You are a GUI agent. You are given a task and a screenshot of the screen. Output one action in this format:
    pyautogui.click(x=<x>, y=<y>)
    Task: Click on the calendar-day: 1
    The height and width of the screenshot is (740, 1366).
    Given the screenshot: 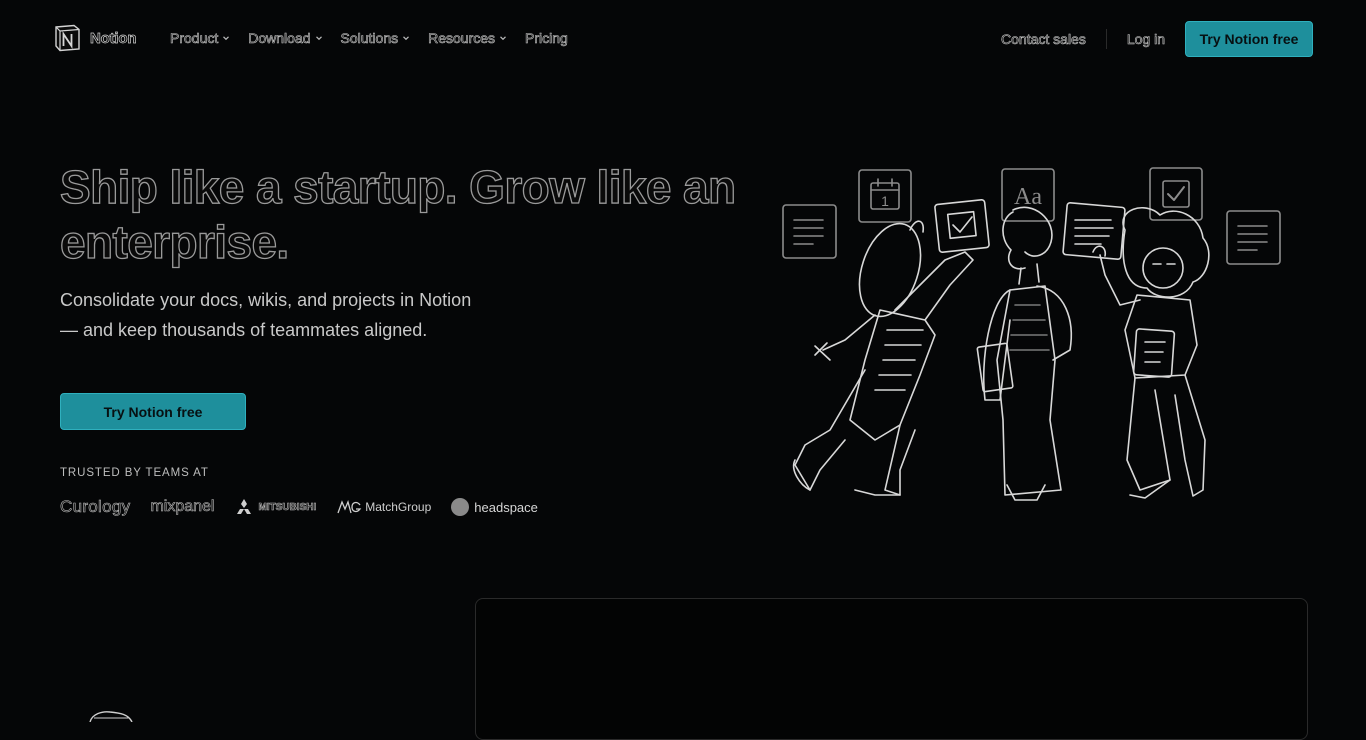 What is the action you would take?
    pyautogui.click(x=885, y=201)
    